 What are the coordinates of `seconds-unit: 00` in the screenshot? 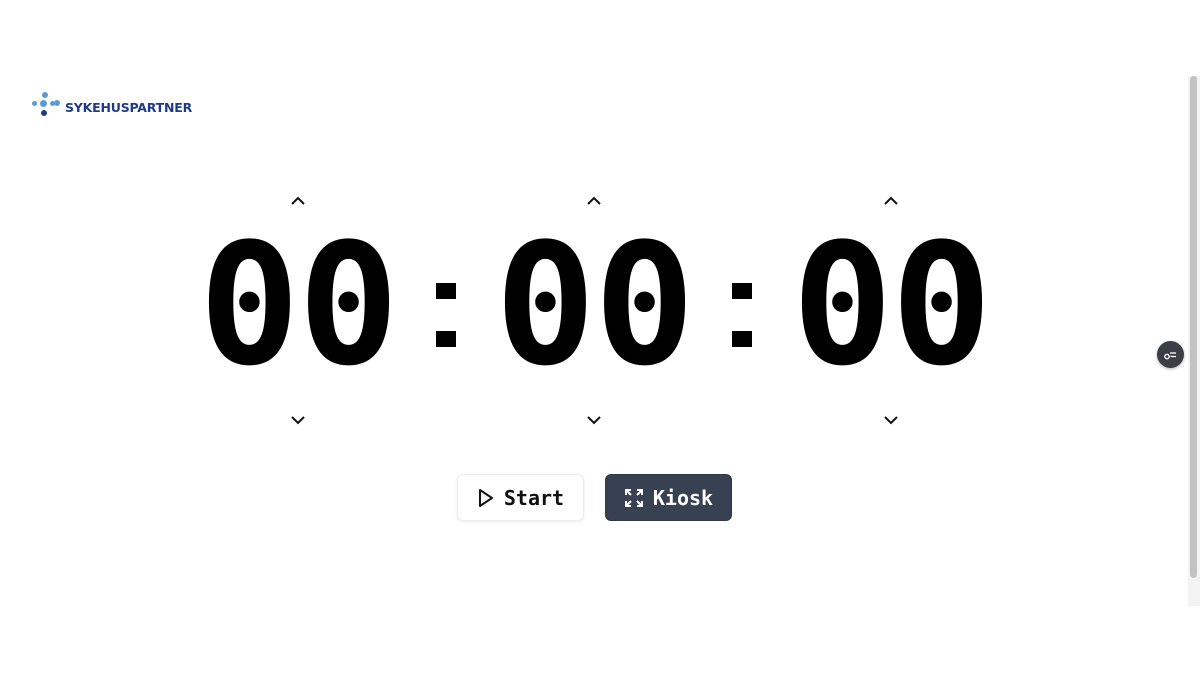 It's located at (891, 310).